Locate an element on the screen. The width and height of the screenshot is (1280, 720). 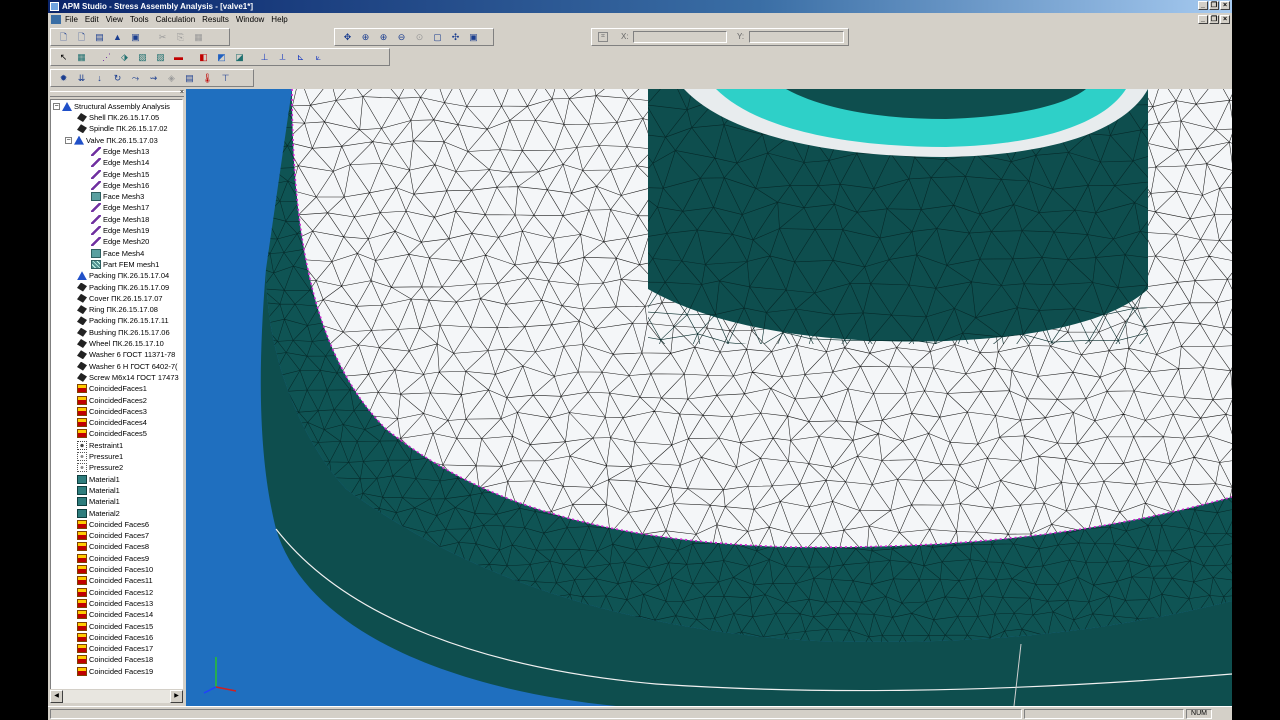
new-template-icon: 🗋 is located at coordinates (81, 37).